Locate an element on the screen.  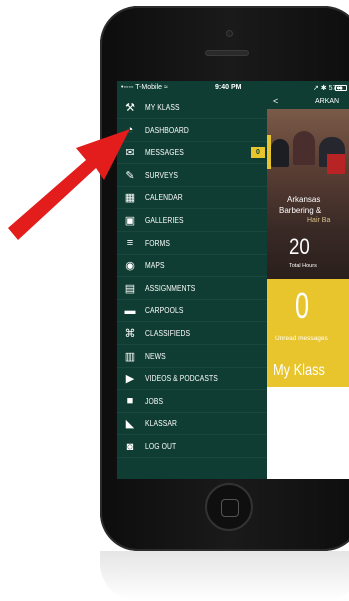
phone-reflection is located at coordinates (224, 576).